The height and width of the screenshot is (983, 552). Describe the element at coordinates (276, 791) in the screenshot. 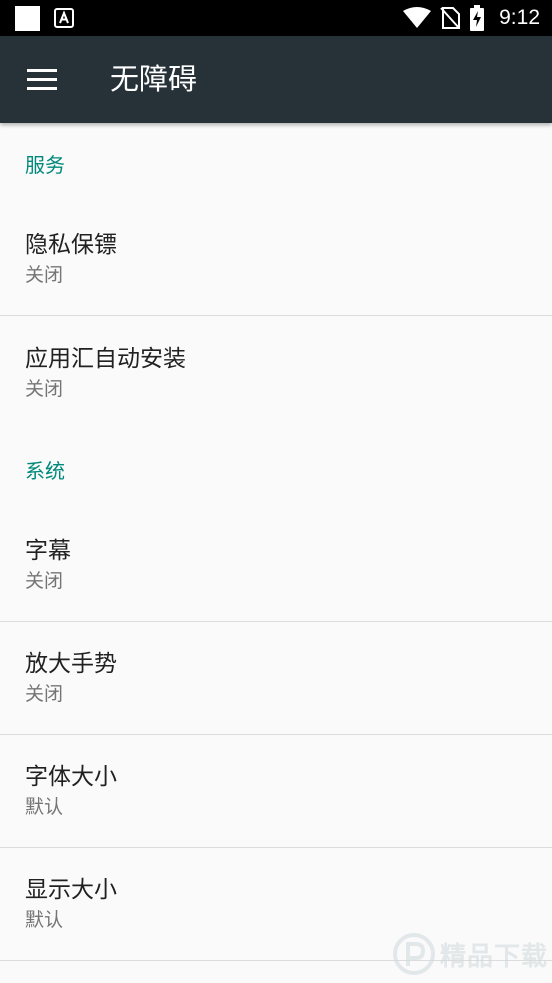

I see `pref-item-font-size: 字体大小 默认` at that location.